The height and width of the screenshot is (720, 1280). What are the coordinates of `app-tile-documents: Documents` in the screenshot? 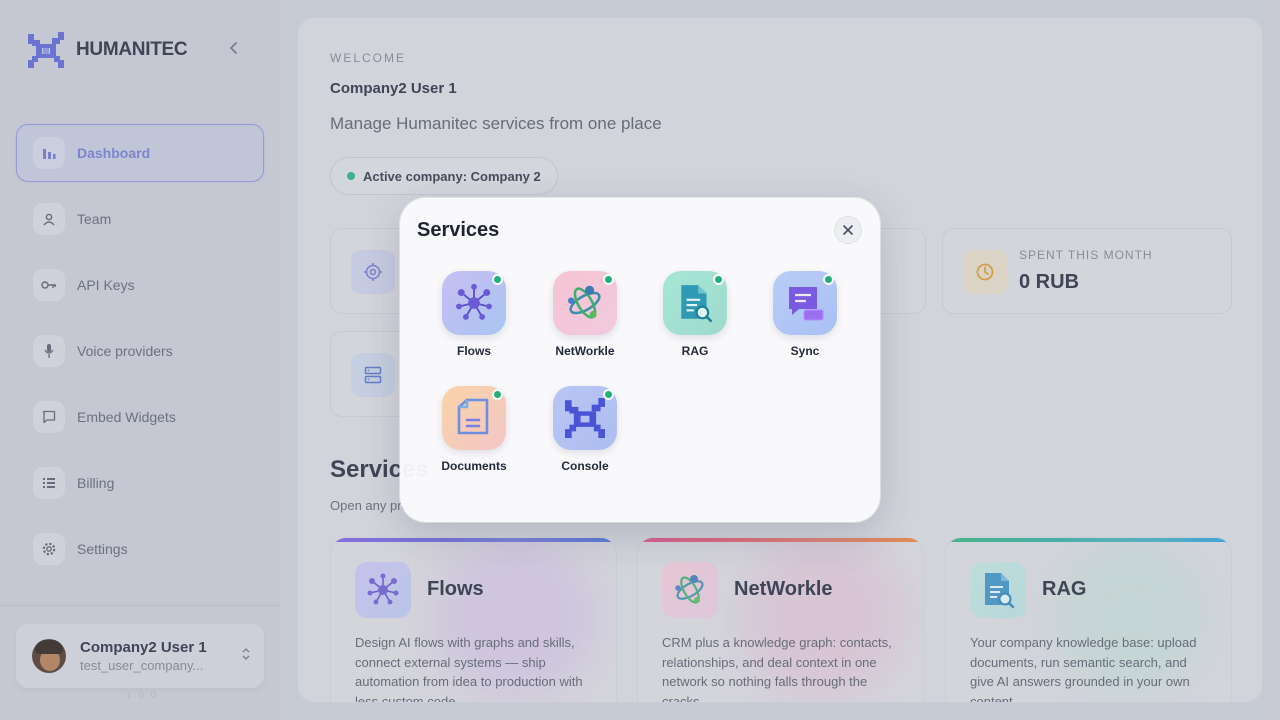 It's located at (474, 429).